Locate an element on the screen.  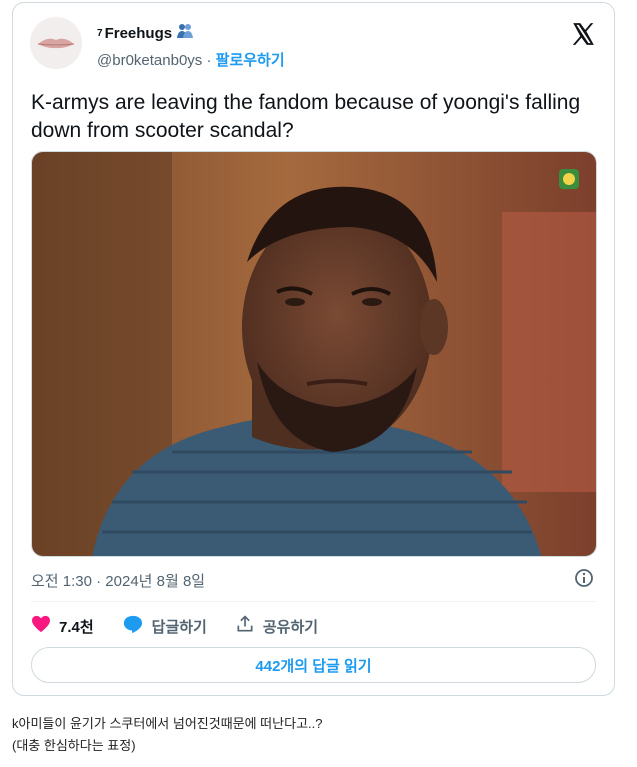
display-name: 7 Freehugs is located at coordinates (145, 33).